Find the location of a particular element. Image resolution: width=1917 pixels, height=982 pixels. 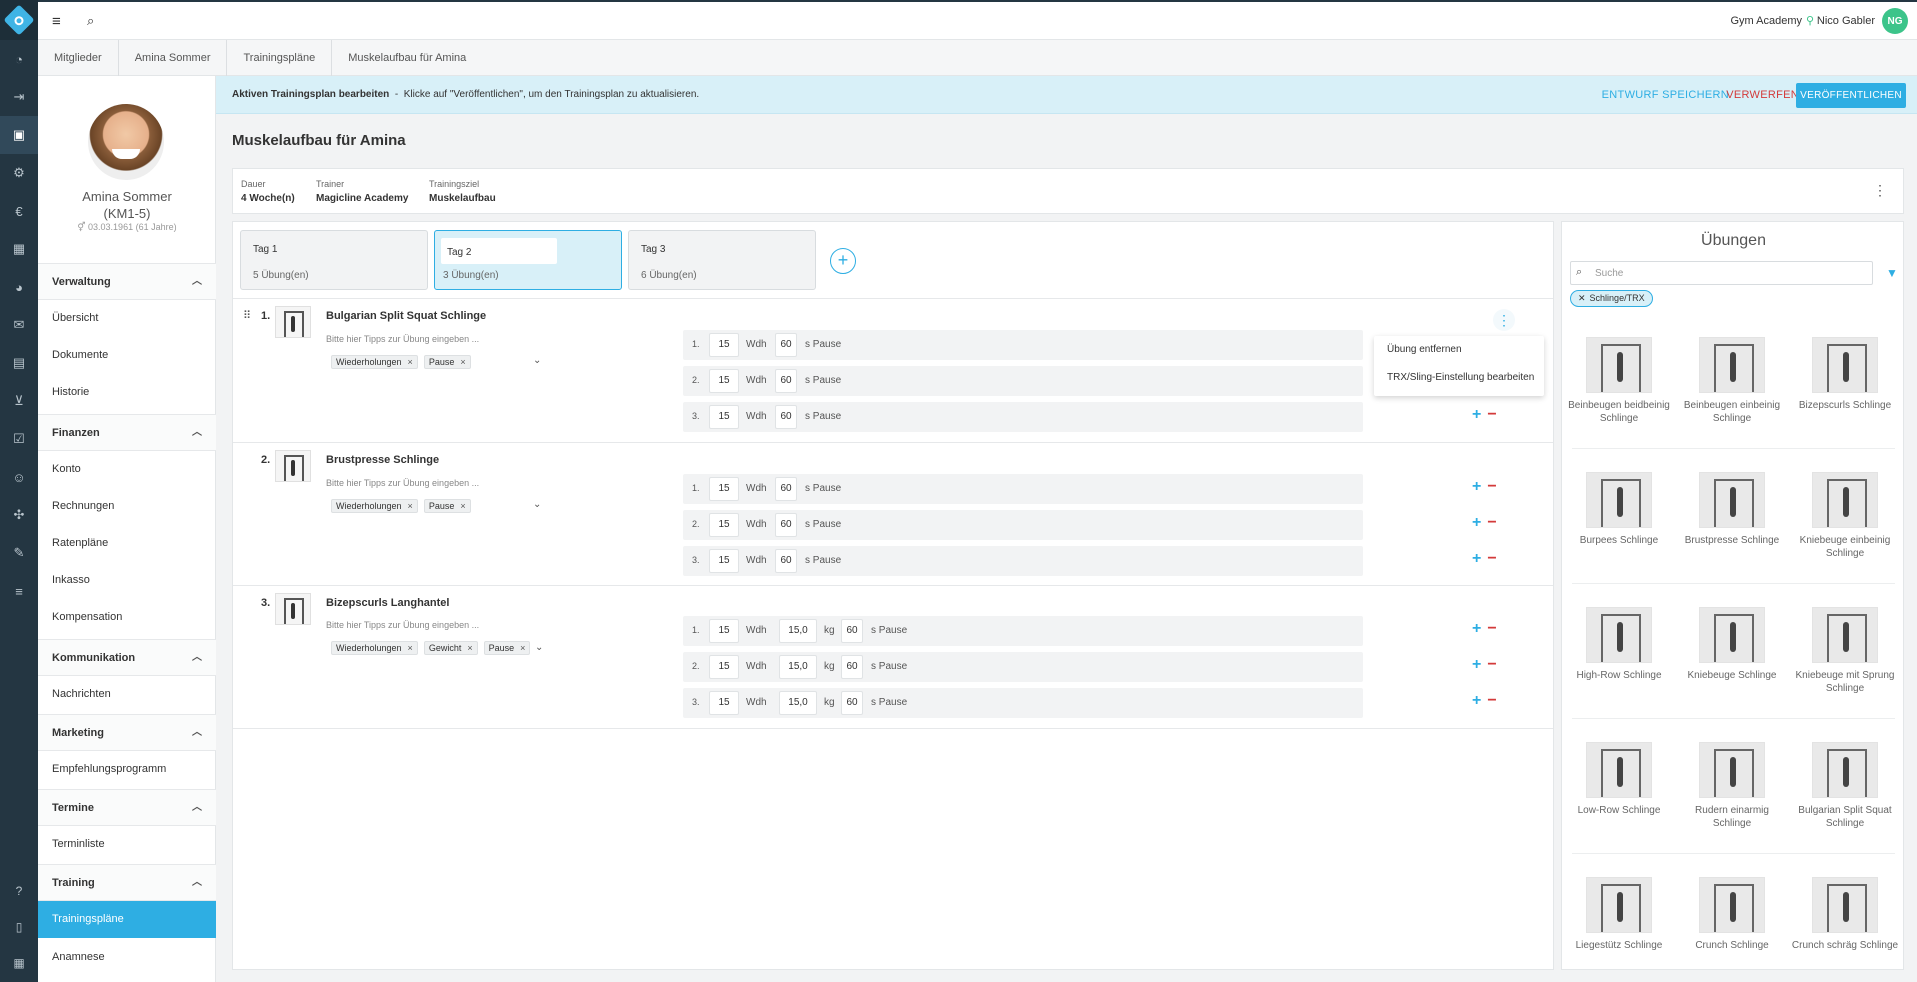

nav-item-rechnungen: Rechnungen is located at coordinates (127, 506).